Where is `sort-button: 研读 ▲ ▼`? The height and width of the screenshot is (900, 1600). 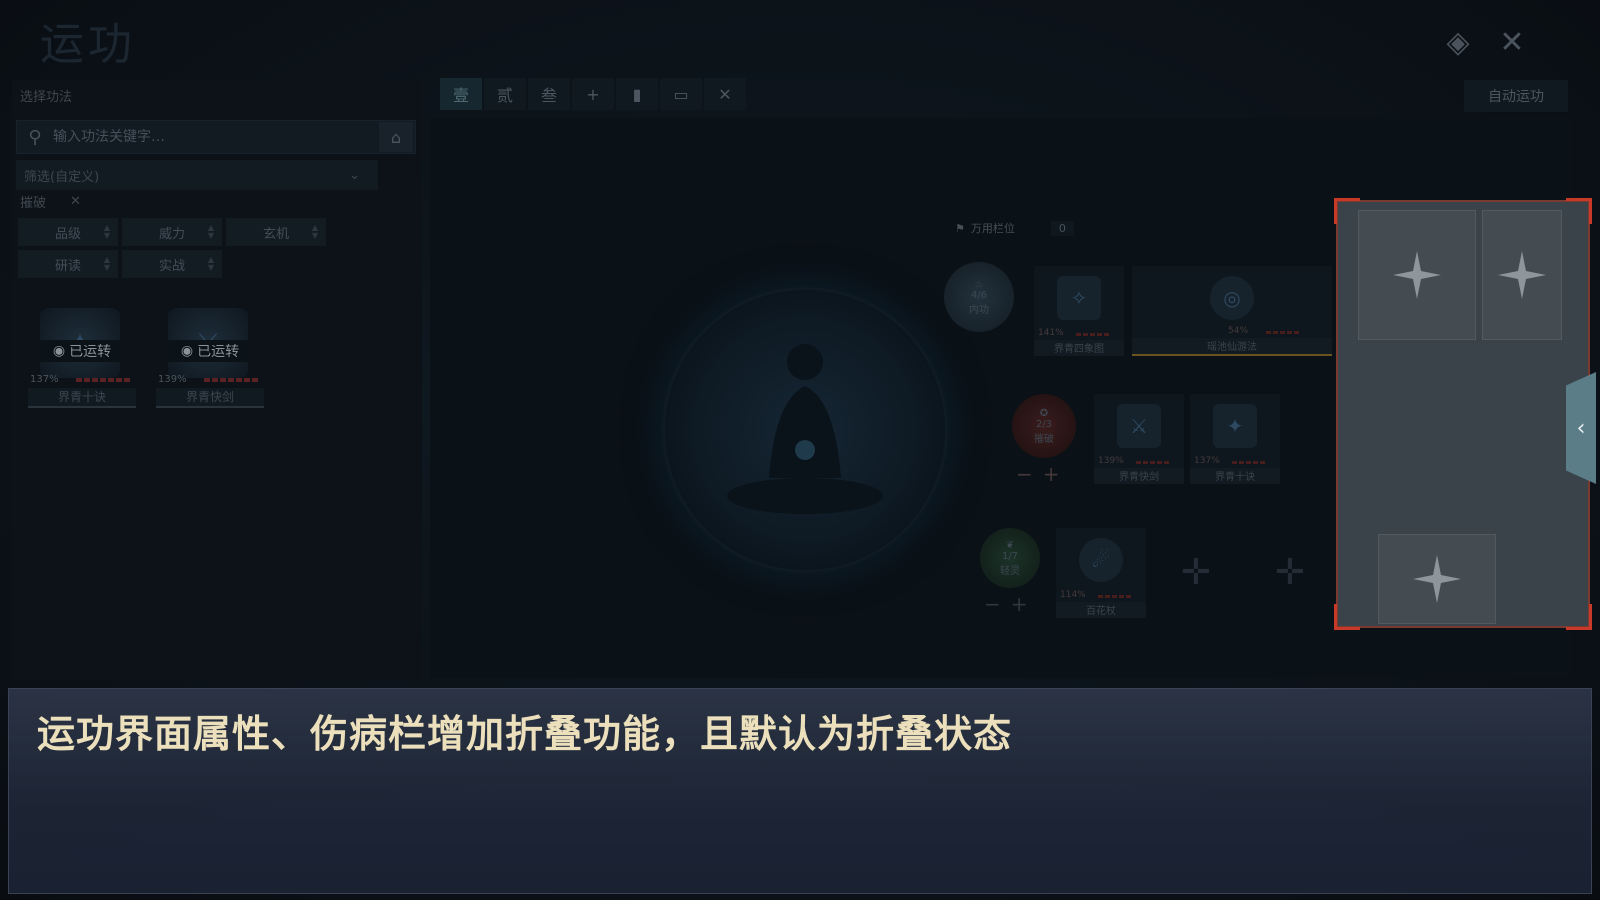
sort-button: 研读 ▲ ▼ is located at coordinates (68, 264).